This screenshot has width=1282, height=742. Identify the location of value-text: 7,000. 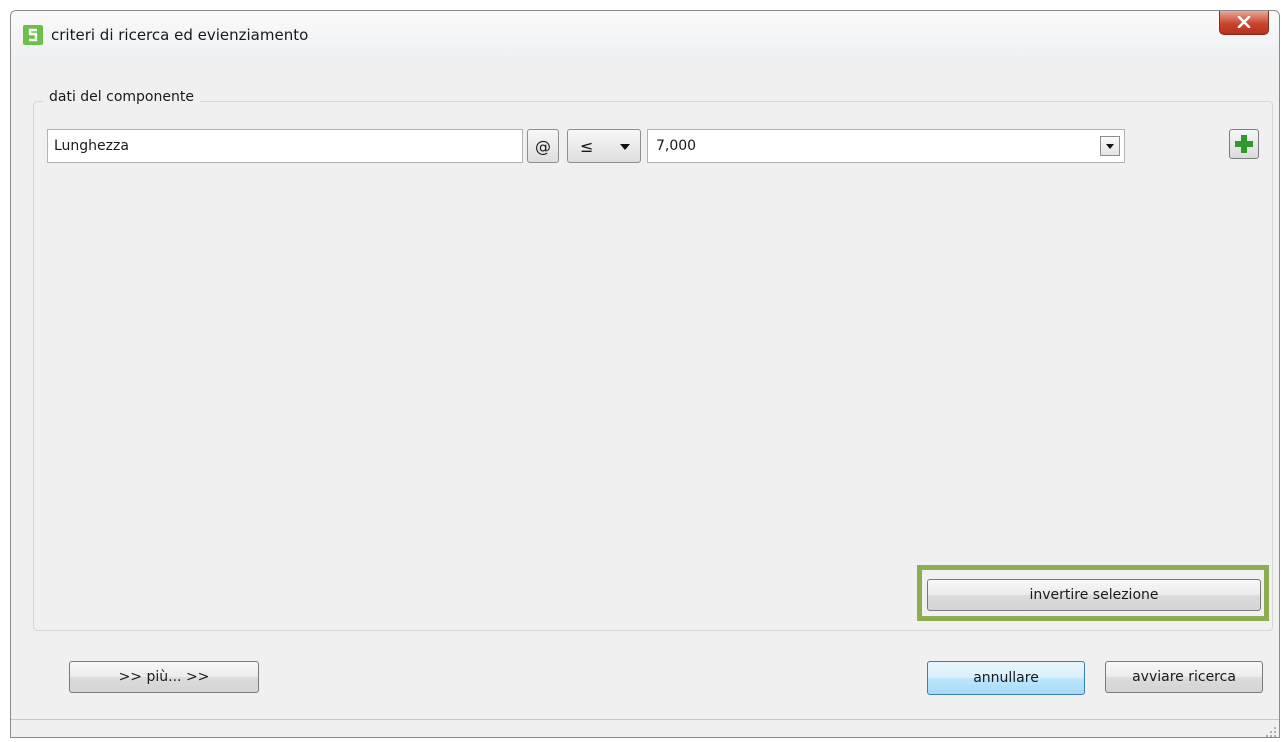
(676, 146).